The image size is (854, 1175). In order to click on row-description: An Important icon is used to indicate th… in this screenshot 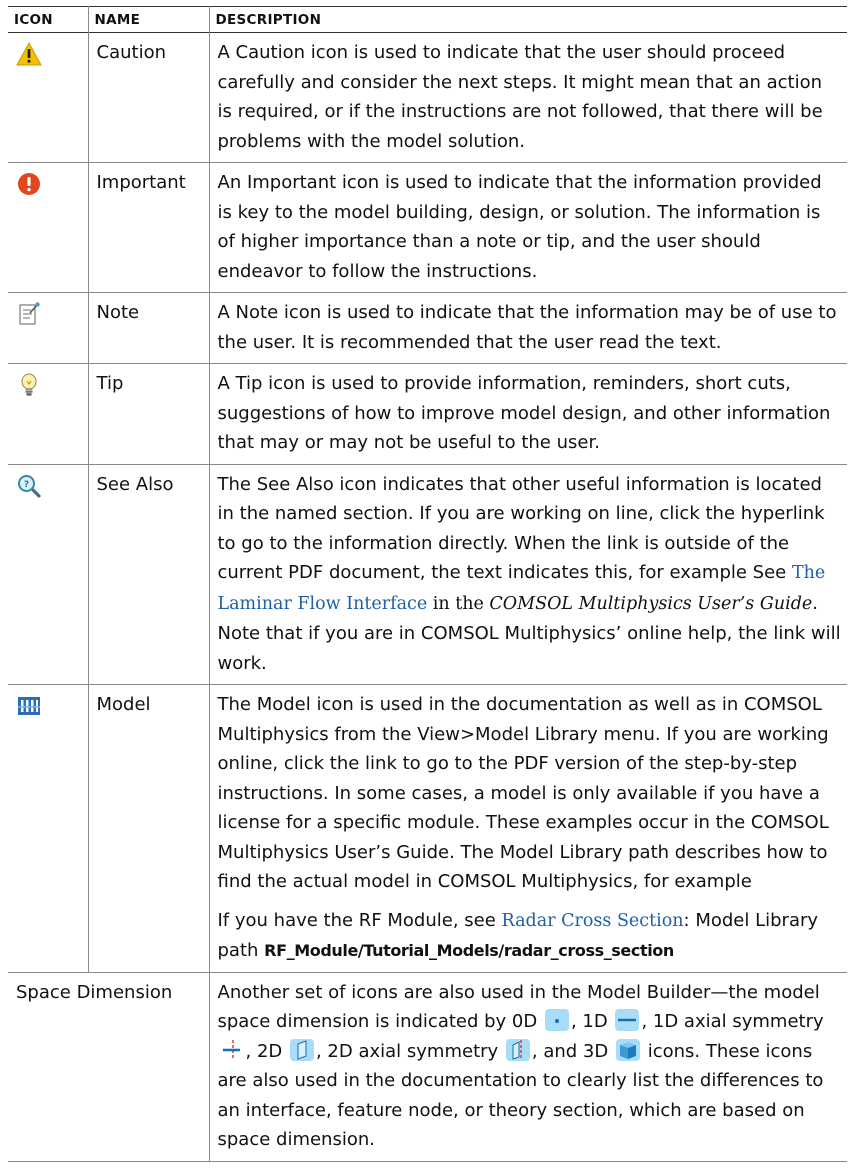, I will do `click(527, 227)`.